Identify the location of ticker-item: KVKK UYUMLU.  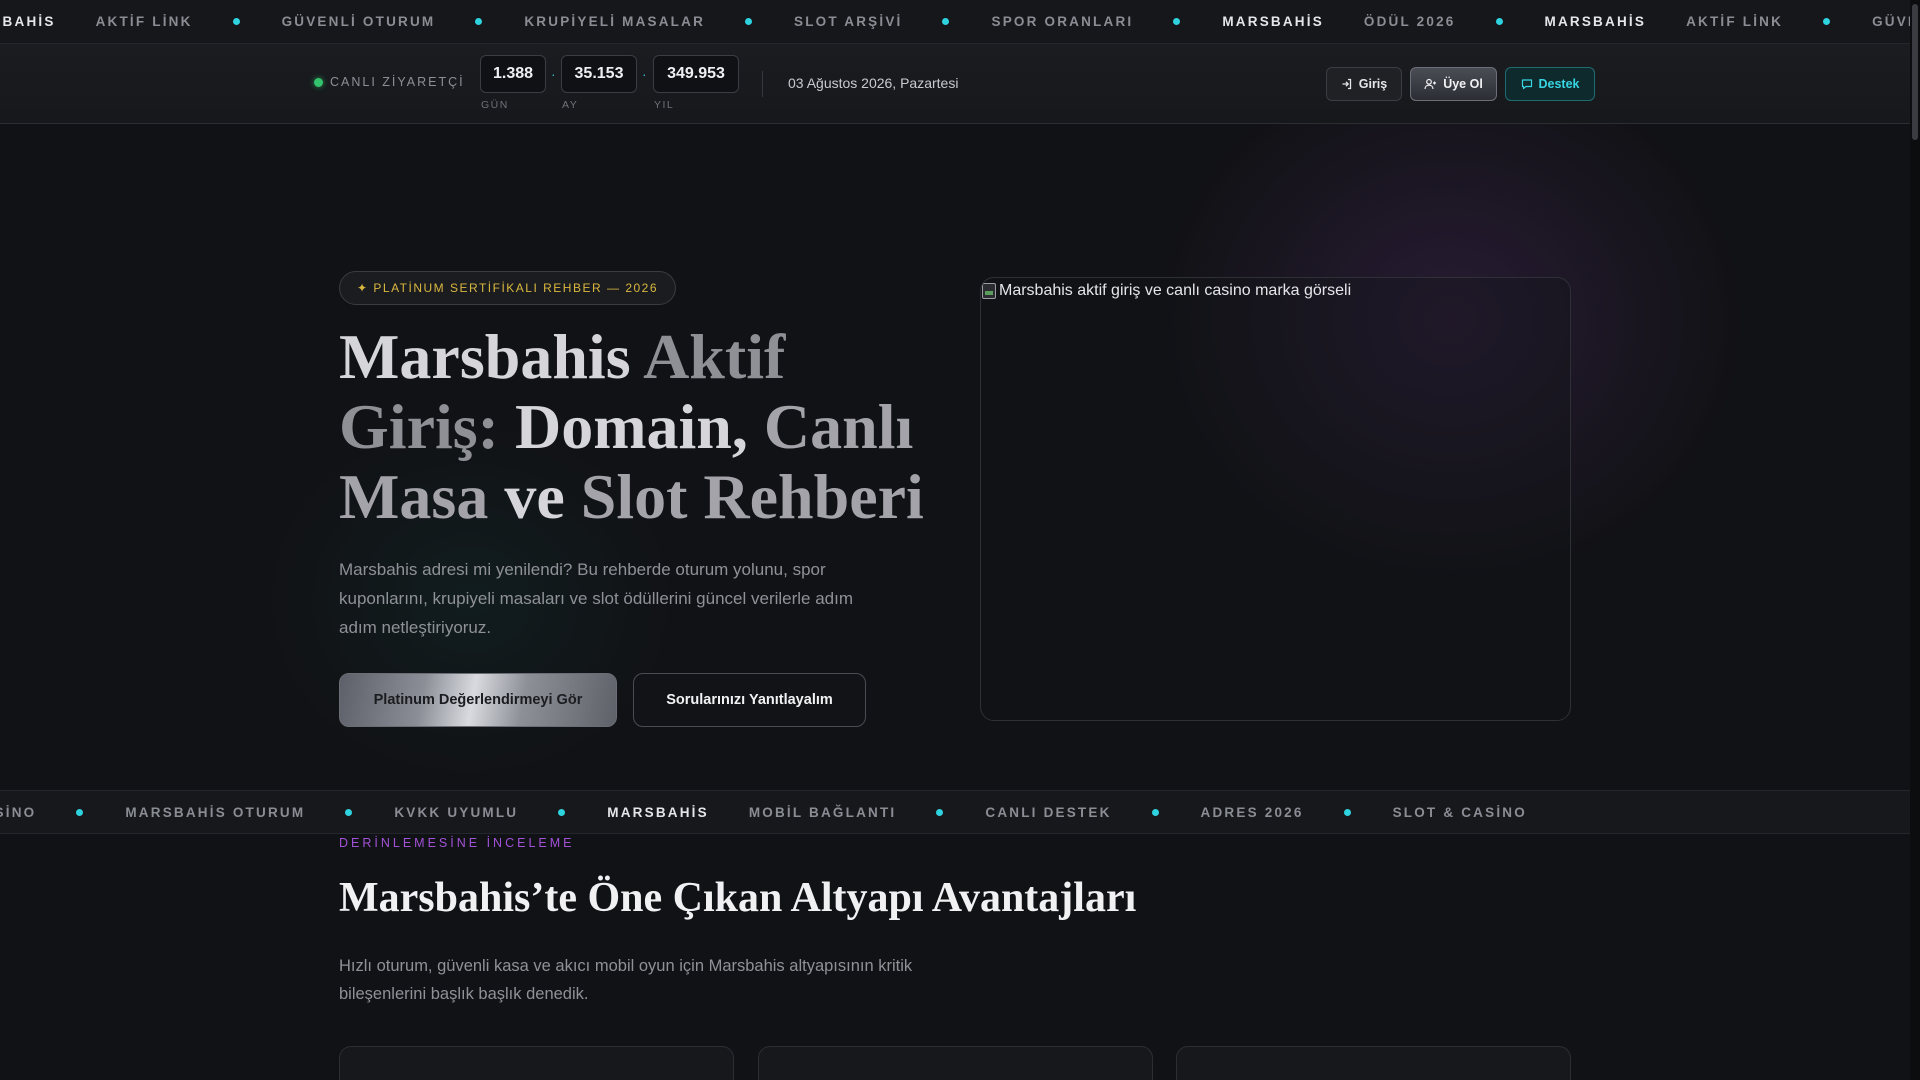
(456, 812).